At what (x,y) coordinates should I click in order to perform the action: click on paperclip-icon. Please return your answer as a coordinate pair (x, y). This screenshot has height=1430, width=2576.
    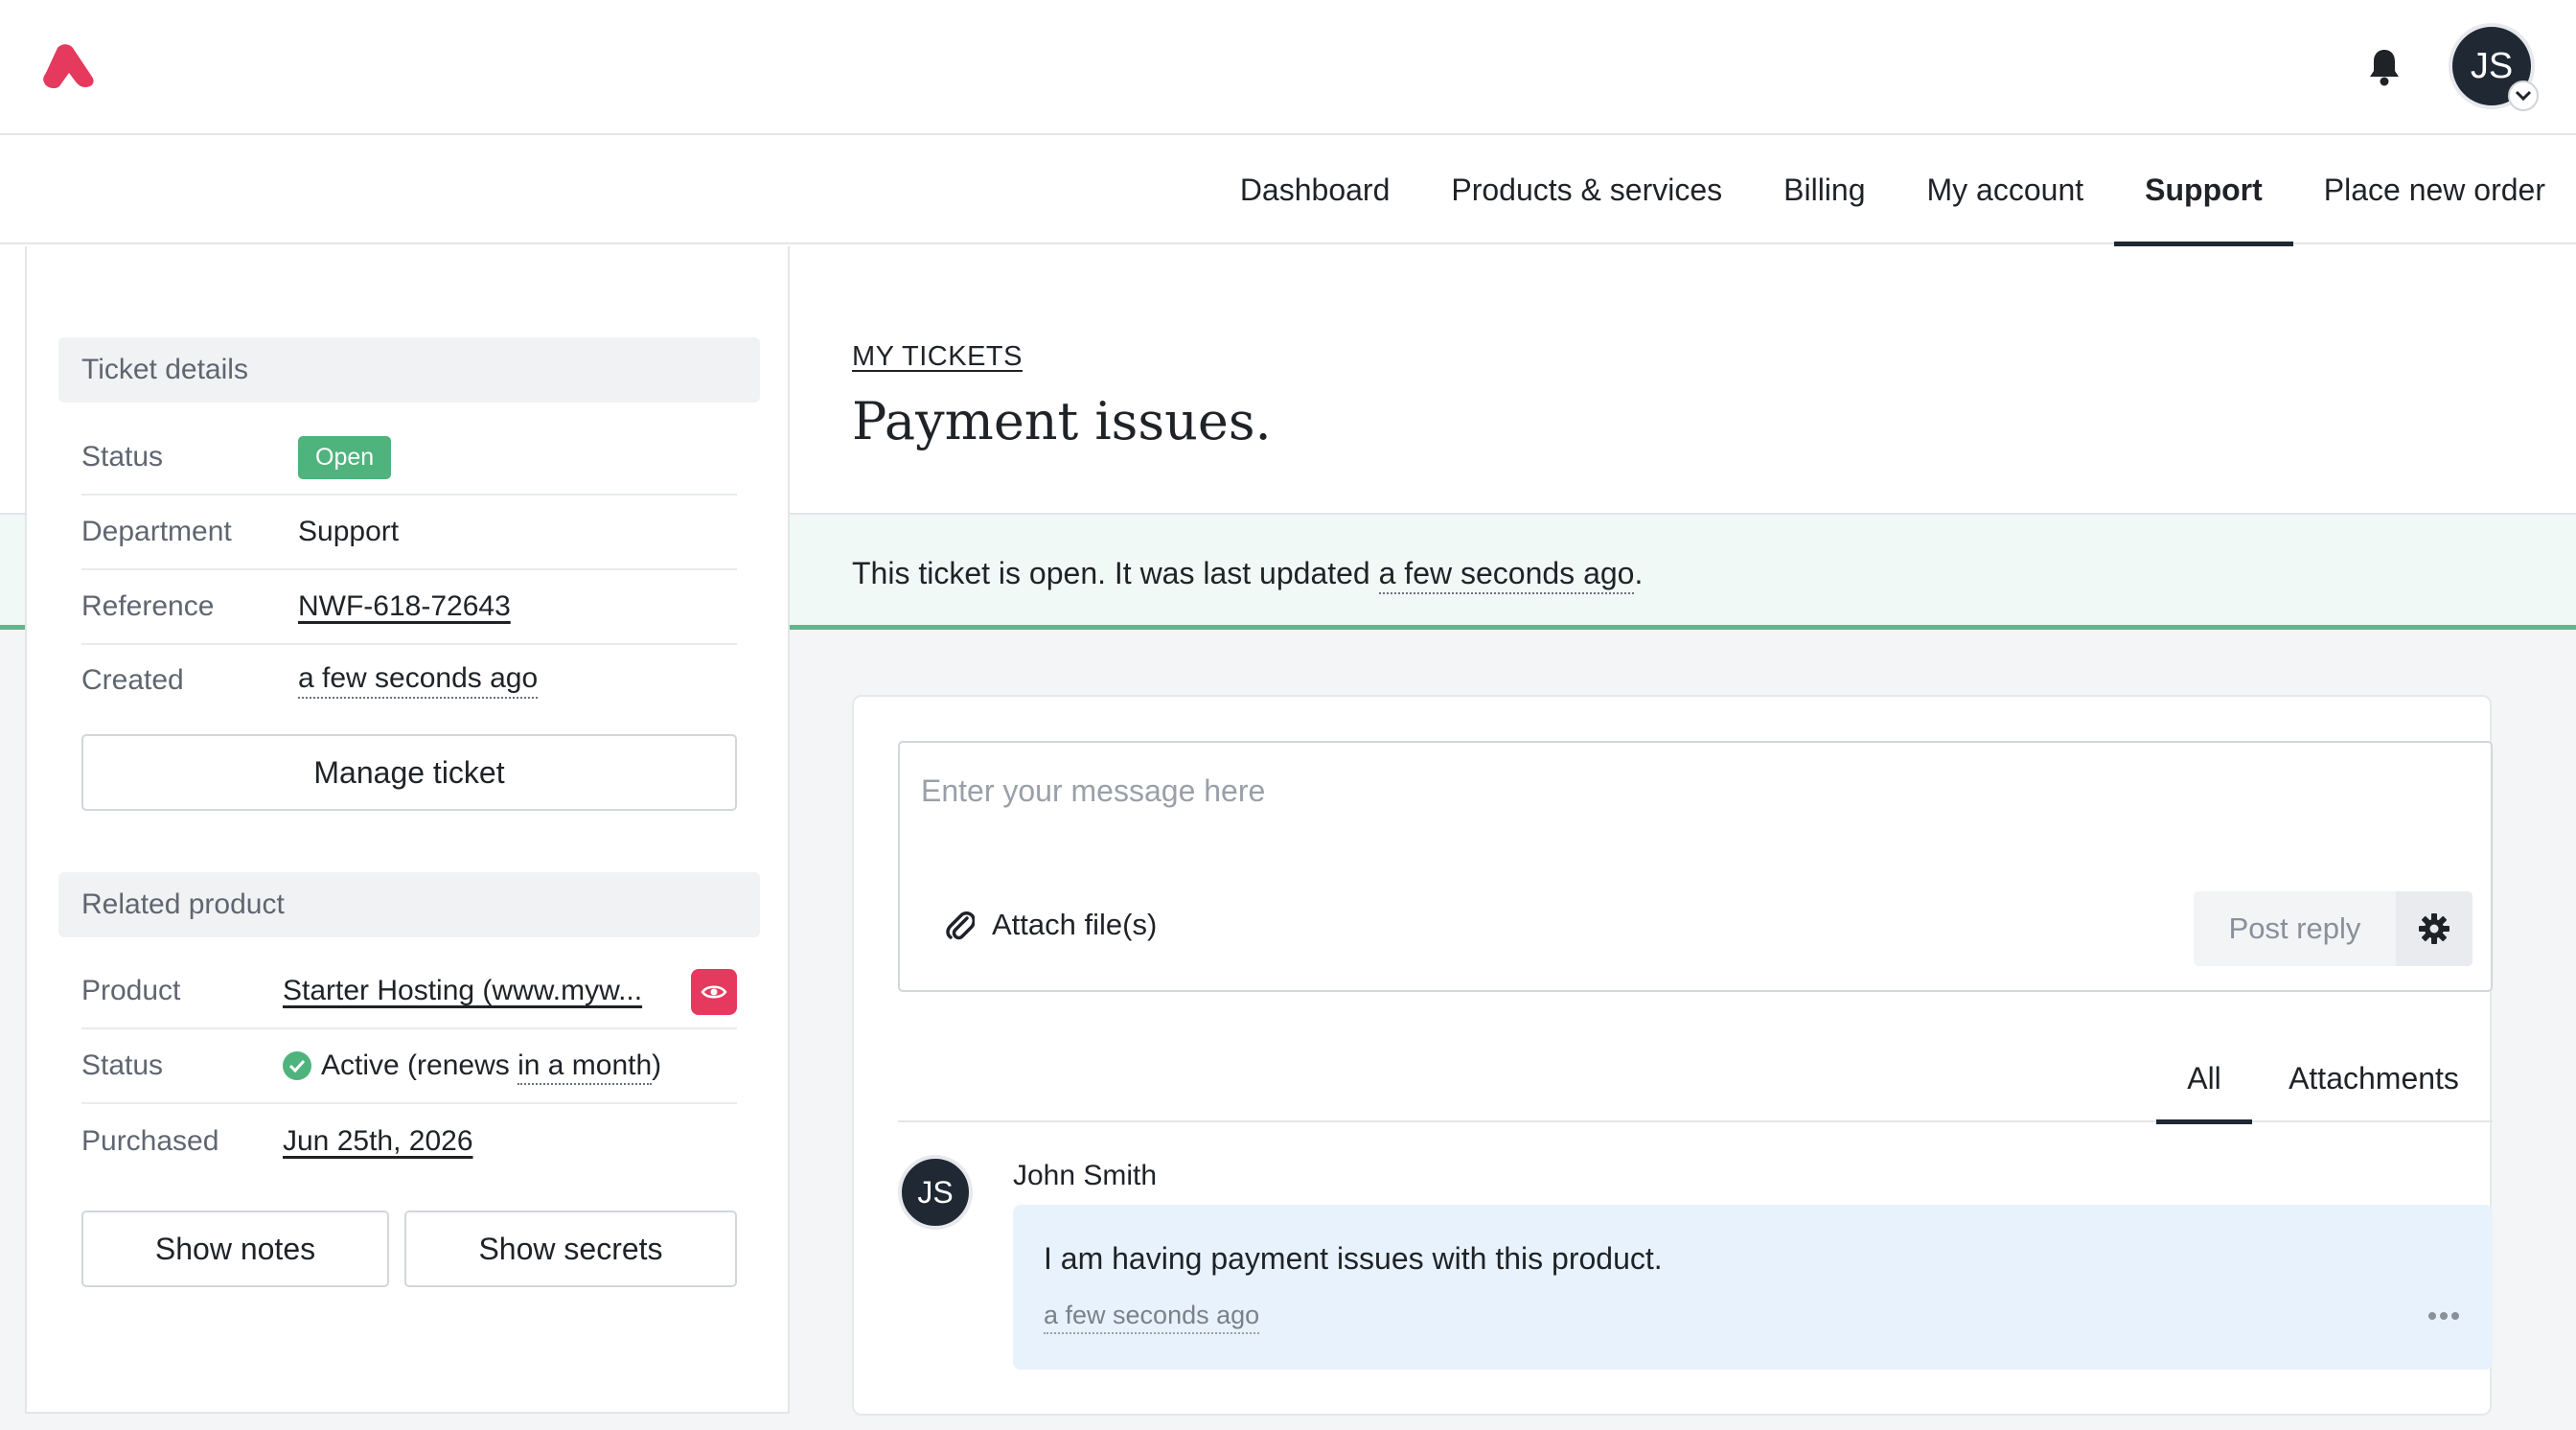
    Looking at the image, I should click on (960, 925).